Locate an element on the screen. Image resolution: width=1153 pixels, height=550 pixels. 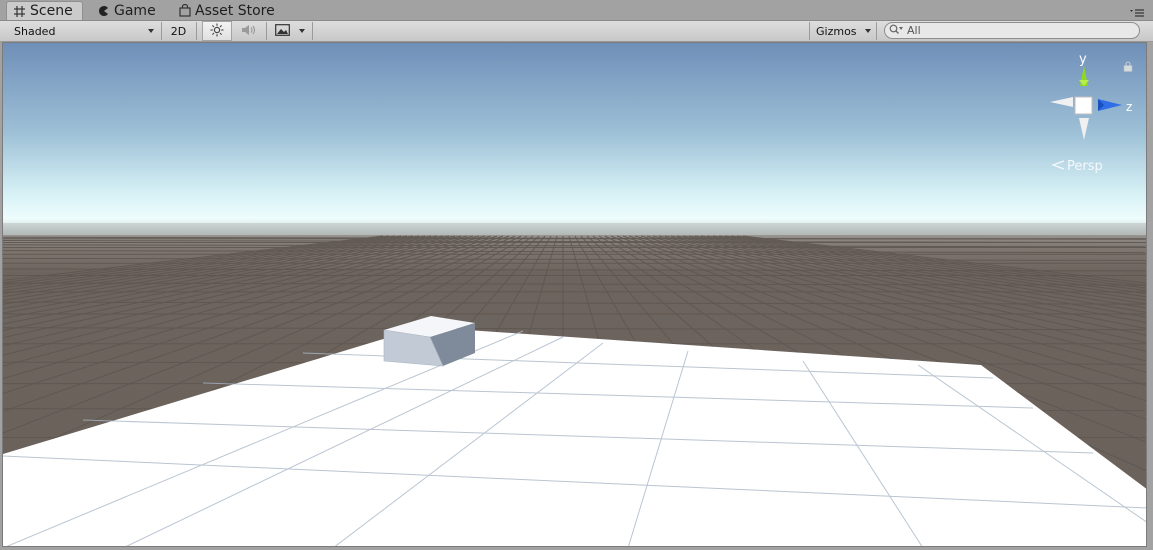
scene-toolbar: Shaded 2D Gizmos is located at coordinates (576, 31).